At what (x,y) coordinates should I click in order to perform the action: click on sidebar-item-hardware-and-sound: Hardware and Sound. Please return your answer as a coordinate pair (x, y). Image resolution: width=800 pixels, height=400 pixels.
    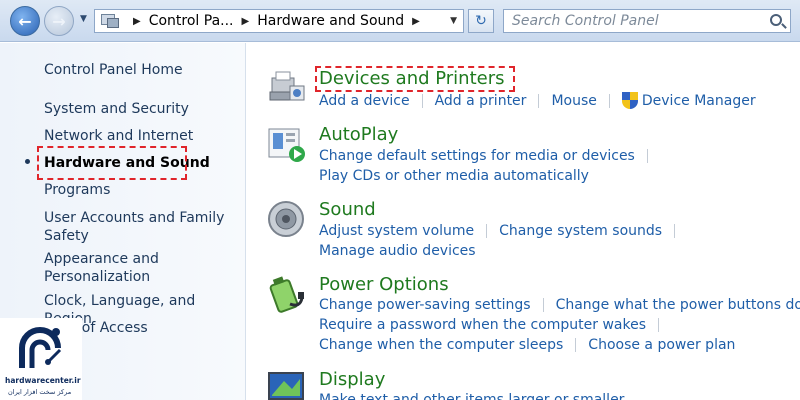
    Looking at the image, I should click on (141, 163).